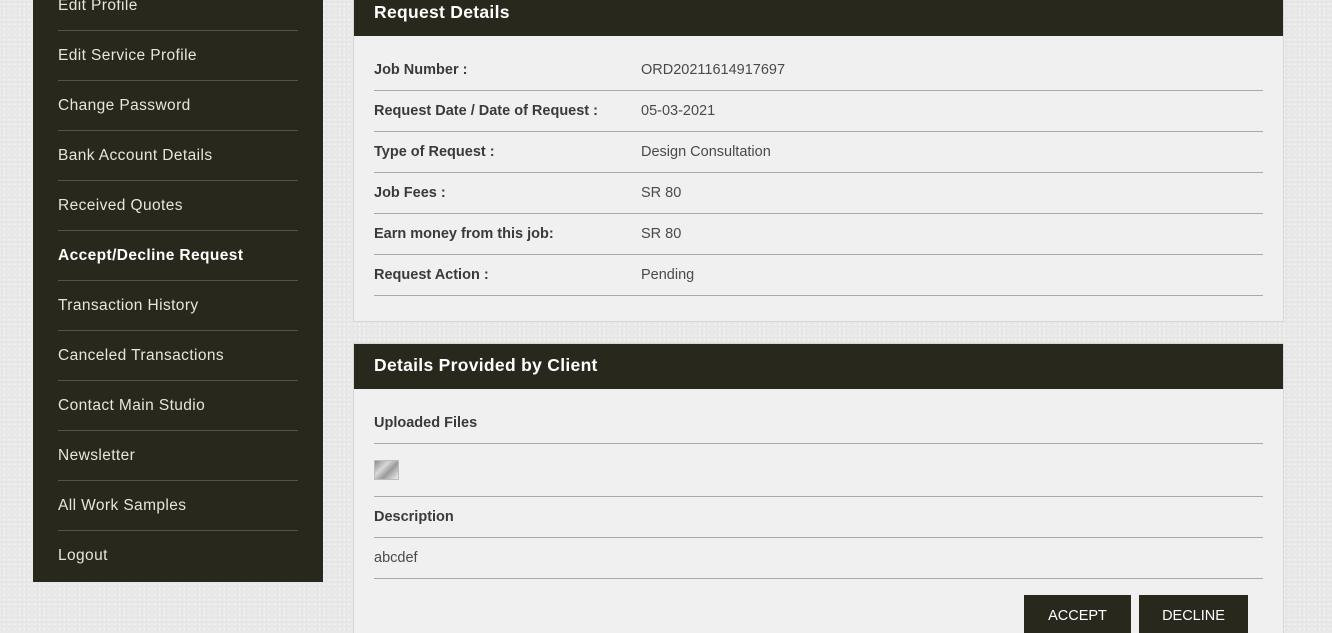 The image size is (1332, 633). What do you see at coordinates (486, 365) in the screenshot?
I see `client-details-title: Details Provided by Client` at bounding box center [486, 365].